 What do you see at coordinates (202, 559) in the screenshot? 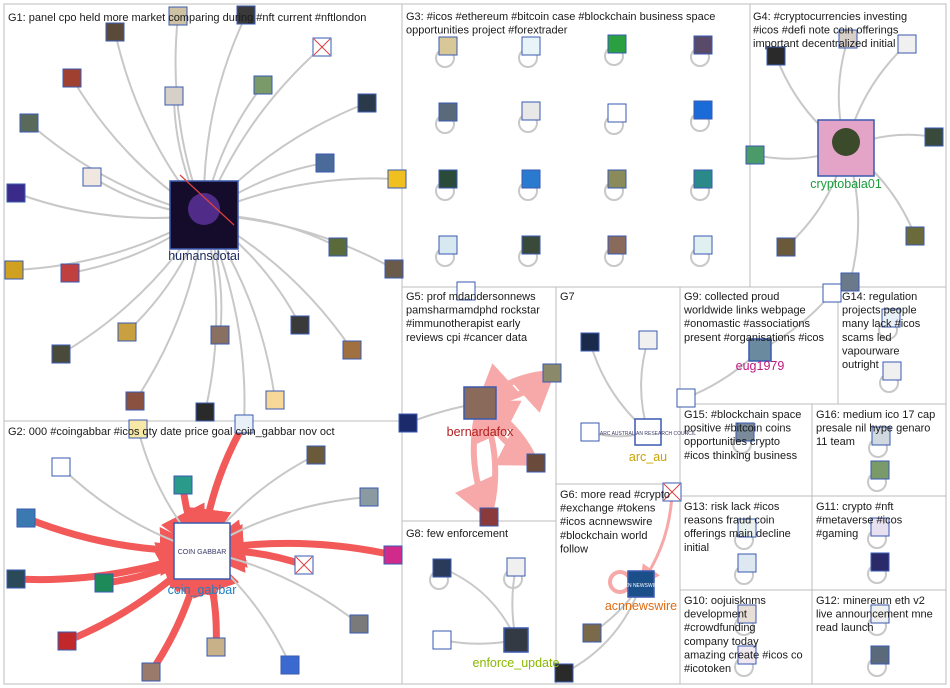
I see `hub-coin-gabbar: COIN GABBAR coin_gabbar` at bounding box center [202, 559].